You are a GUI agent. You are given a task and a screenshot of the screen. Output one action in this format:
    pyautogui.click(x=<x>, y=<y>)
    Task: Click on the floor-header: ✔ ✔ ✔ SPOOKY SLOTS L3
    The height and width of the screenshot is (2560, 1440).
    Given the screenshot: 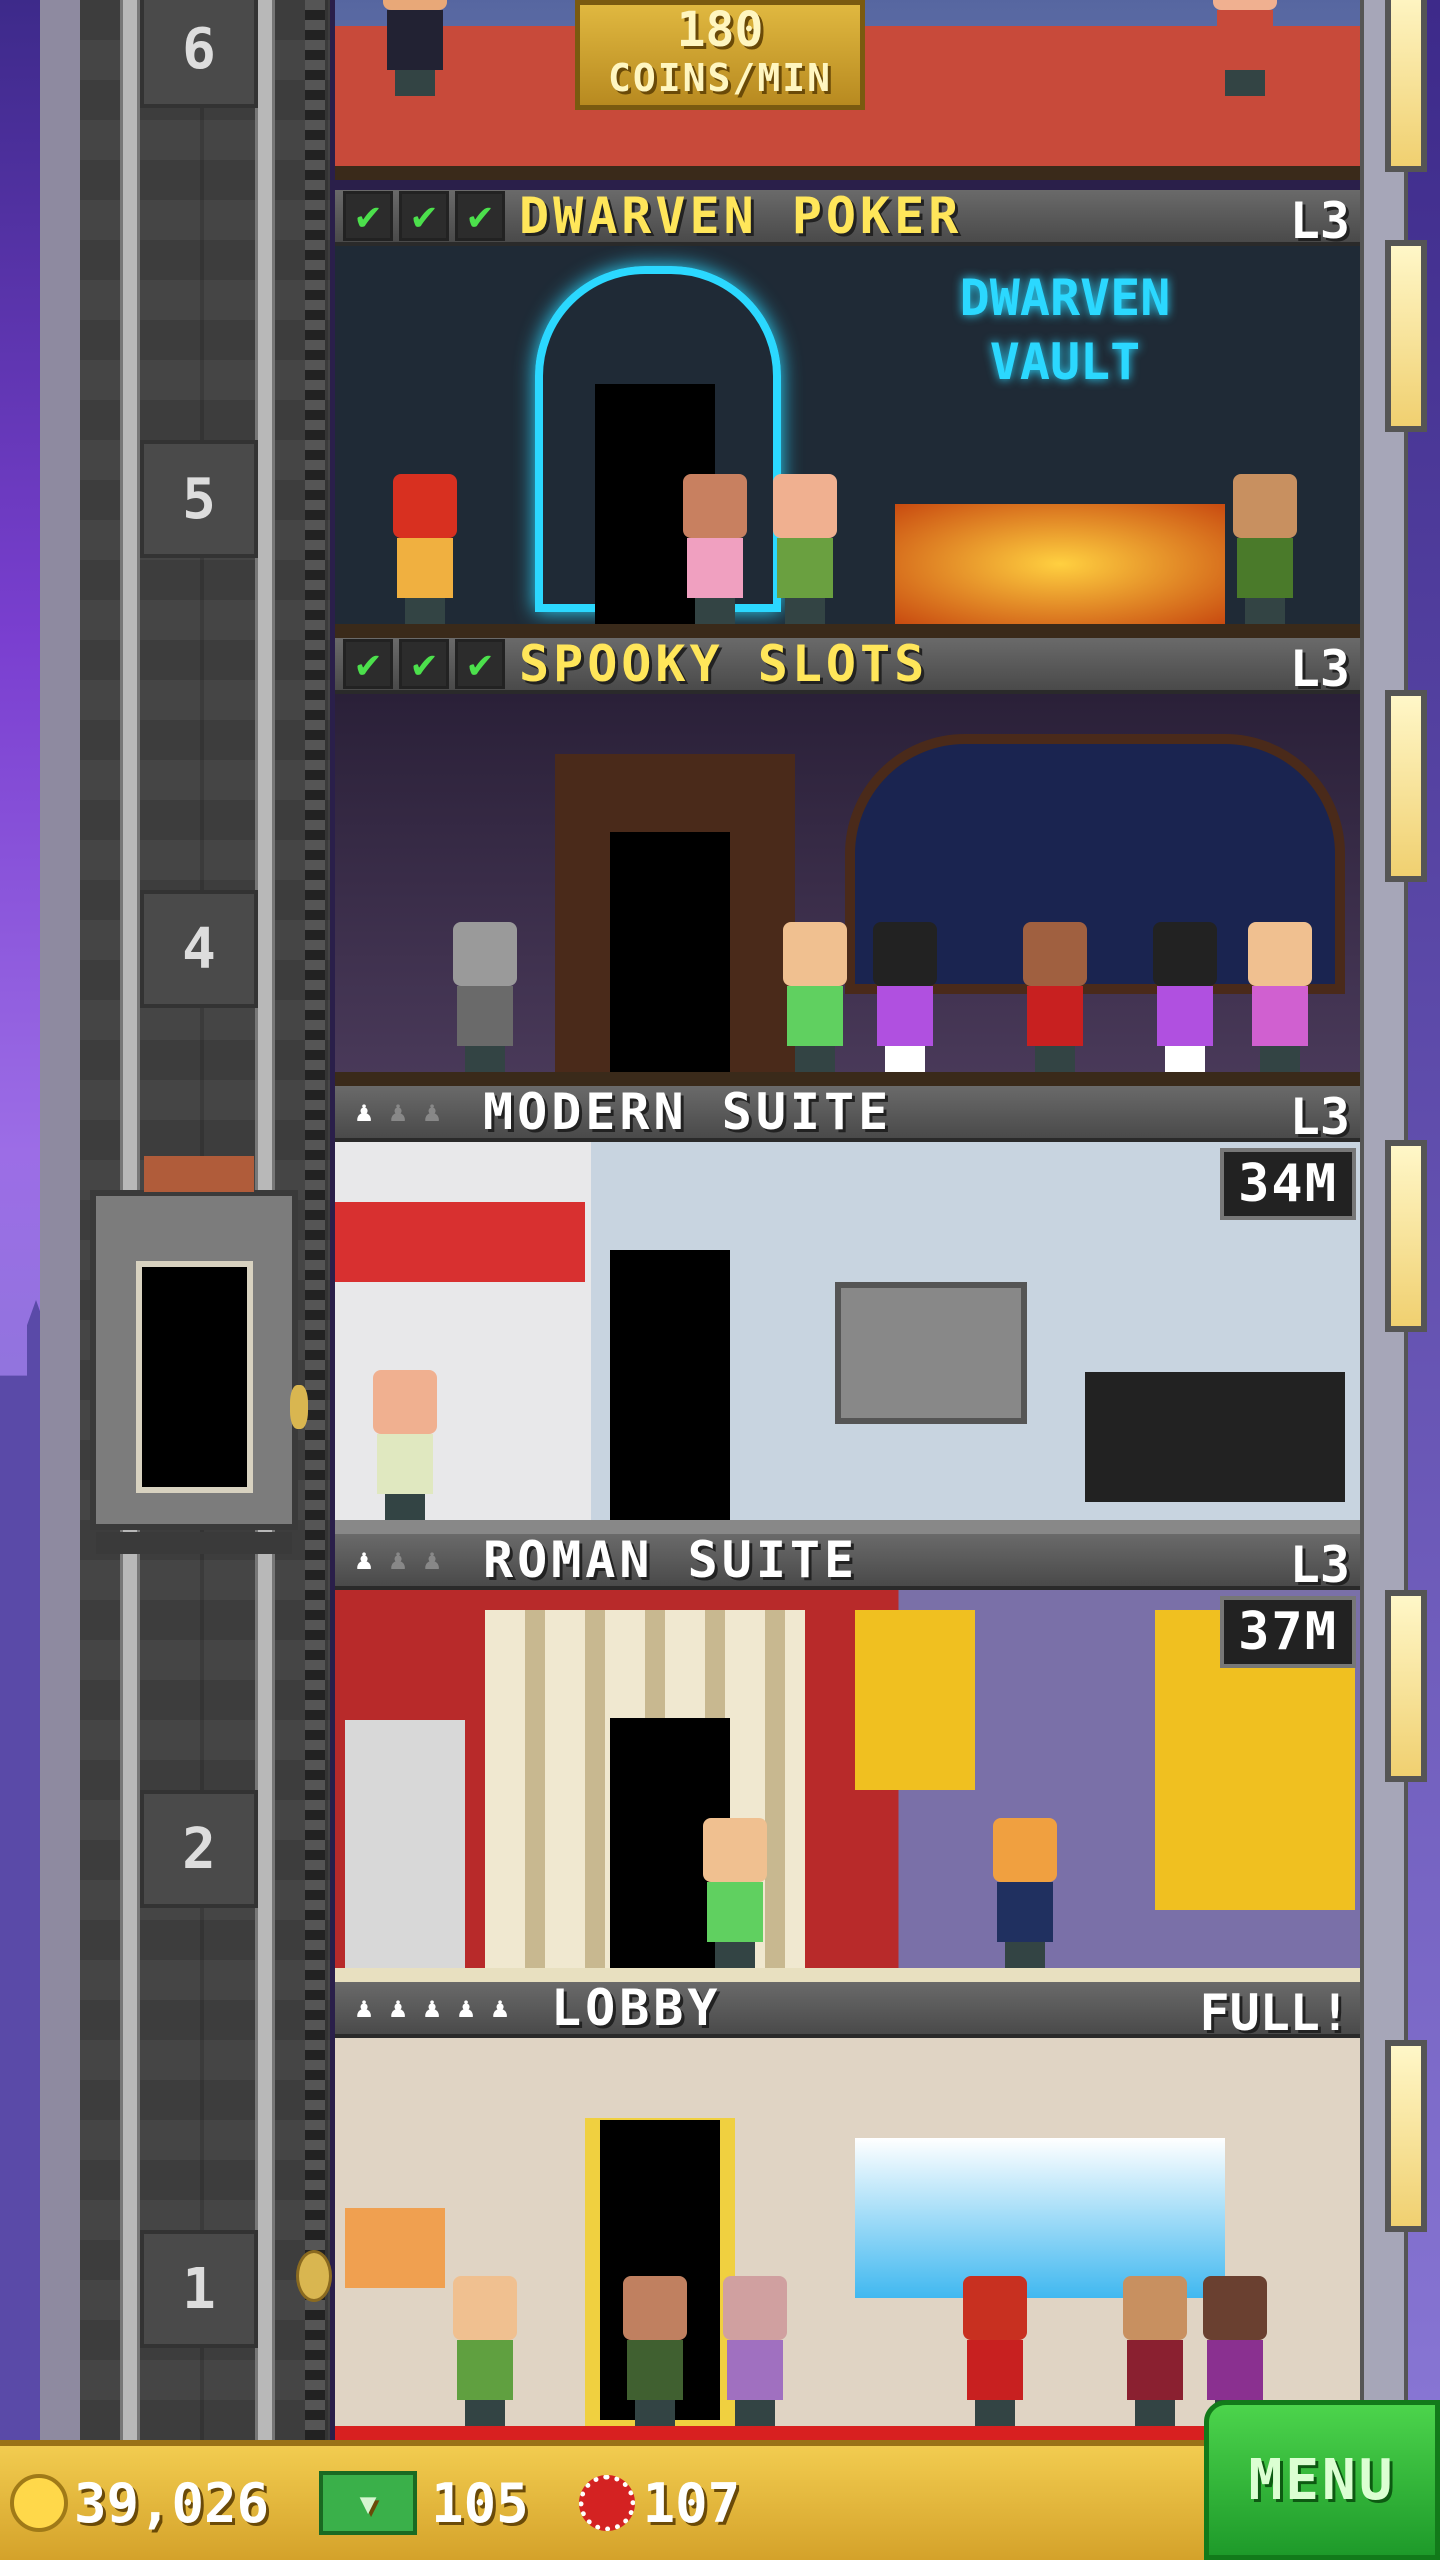 What is the action you would take?
    pyautogui.click(x=847, y=668)
    